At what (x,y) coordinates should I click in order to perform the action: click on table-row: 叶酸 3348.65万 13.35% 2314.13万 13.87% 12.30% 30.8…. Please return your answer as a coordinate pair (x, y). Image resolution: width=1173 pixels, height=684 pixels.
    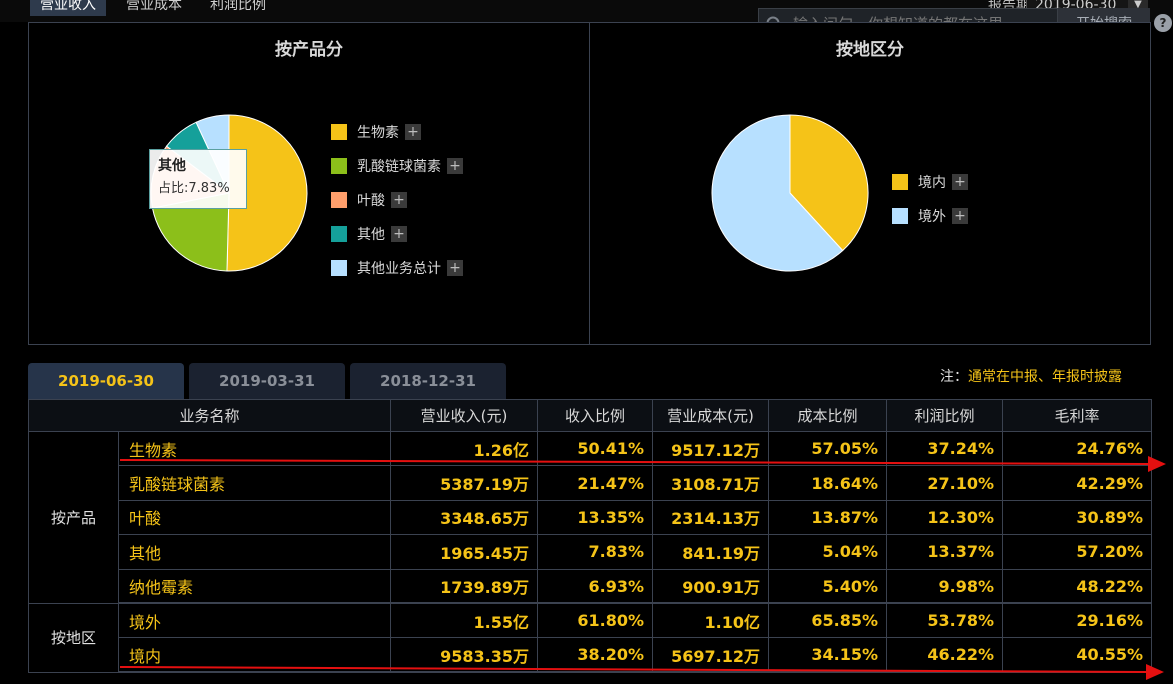
    Looking at the image, I should click on (591, 517).